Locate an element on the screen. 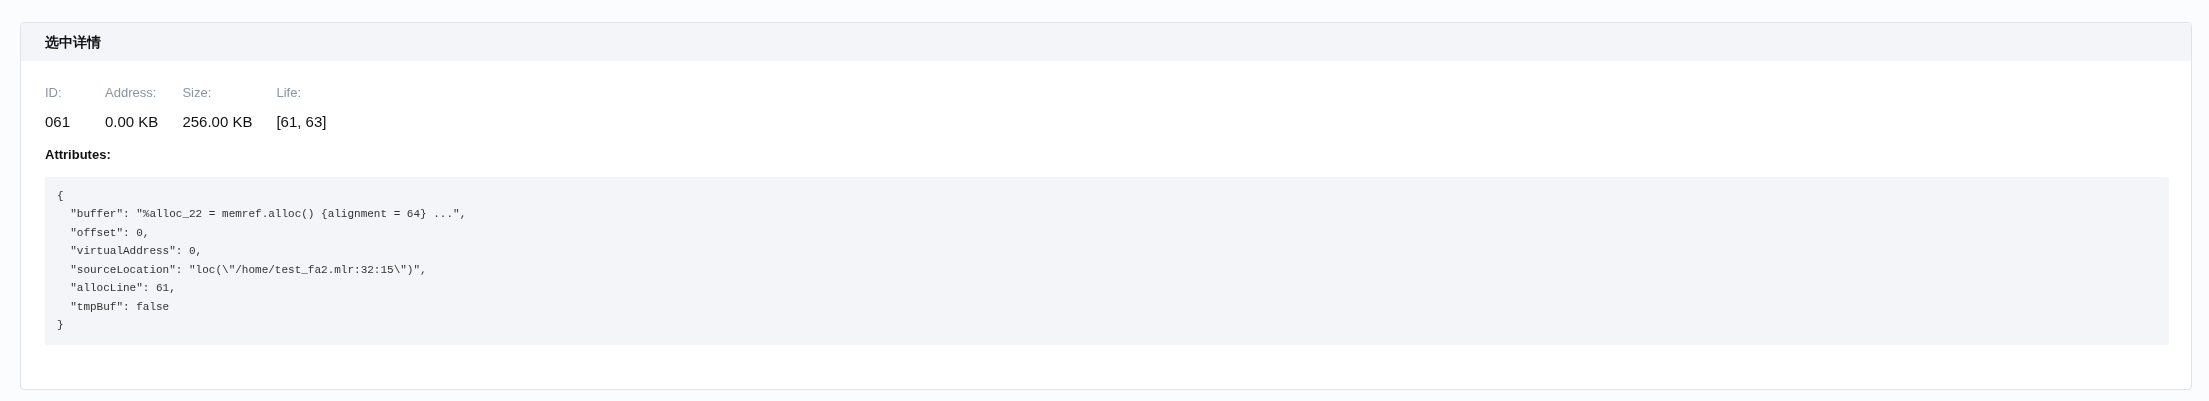 This screenshot has width=2209, height=401. attributes-heading: Attributes: is located at coordinates (78, 155).